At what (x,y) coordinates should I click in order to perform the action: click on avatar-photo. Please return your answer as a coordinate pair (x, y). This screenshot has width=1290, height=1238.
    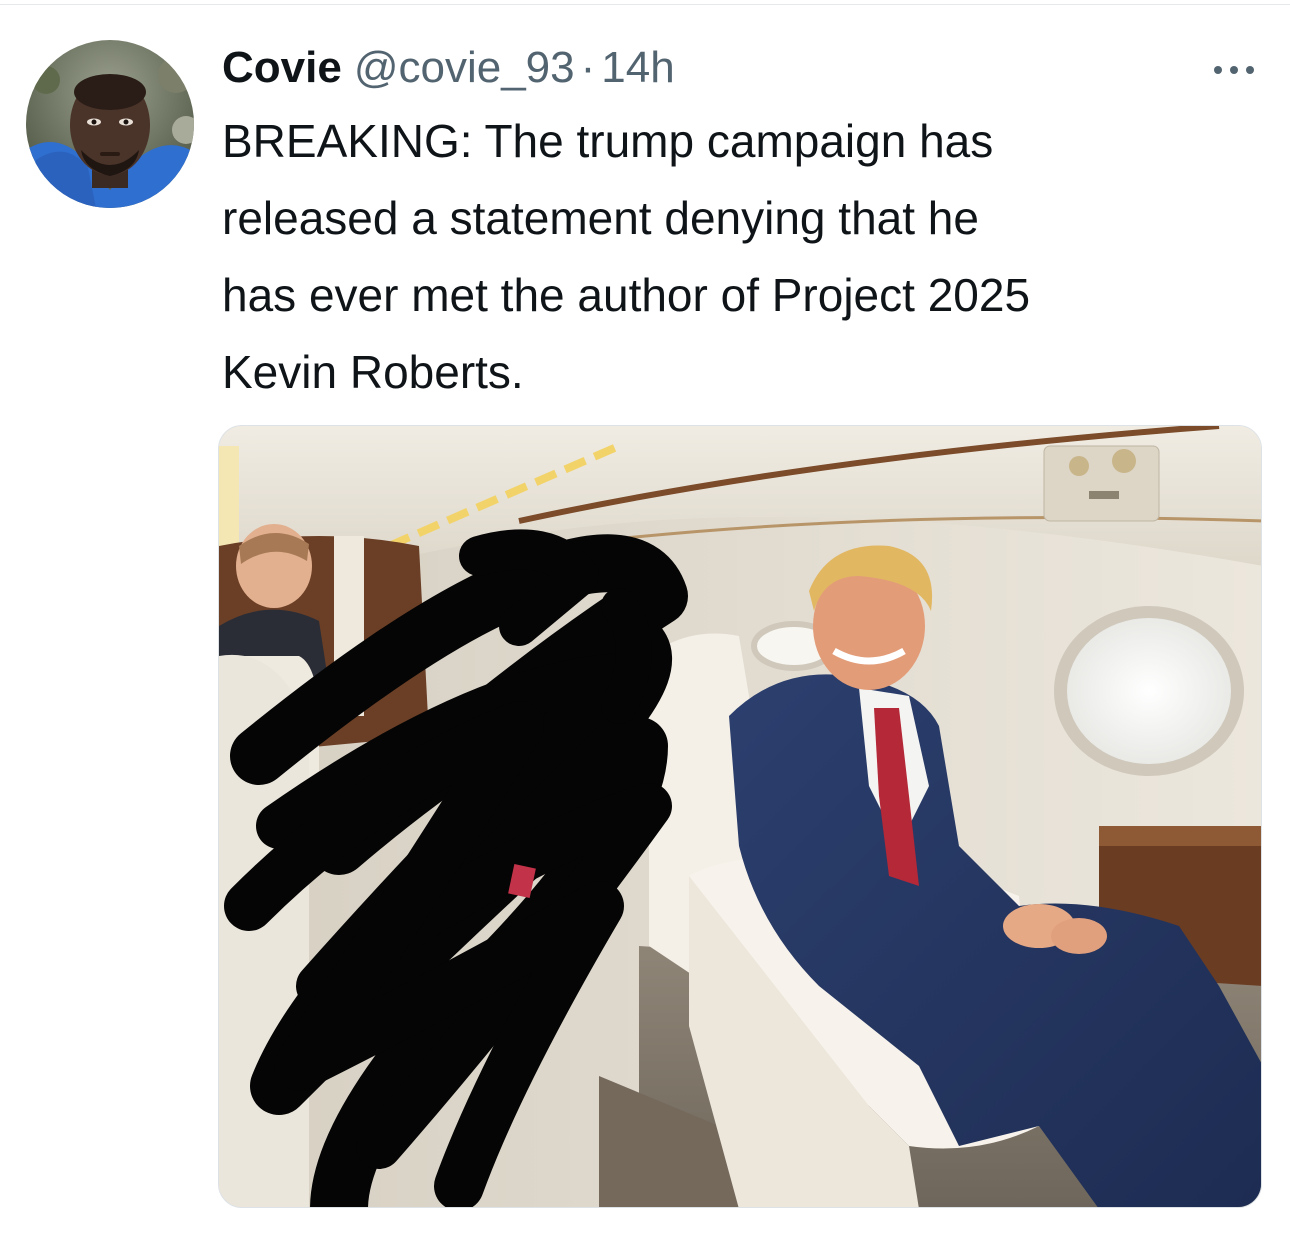
    Looking at the image, I should click on (110, 124).